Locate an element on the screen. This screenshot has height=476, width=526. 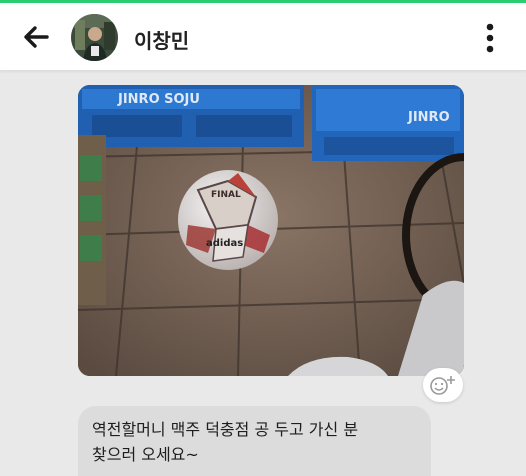
more-vertical-icon is located at coordinates (490, 38).